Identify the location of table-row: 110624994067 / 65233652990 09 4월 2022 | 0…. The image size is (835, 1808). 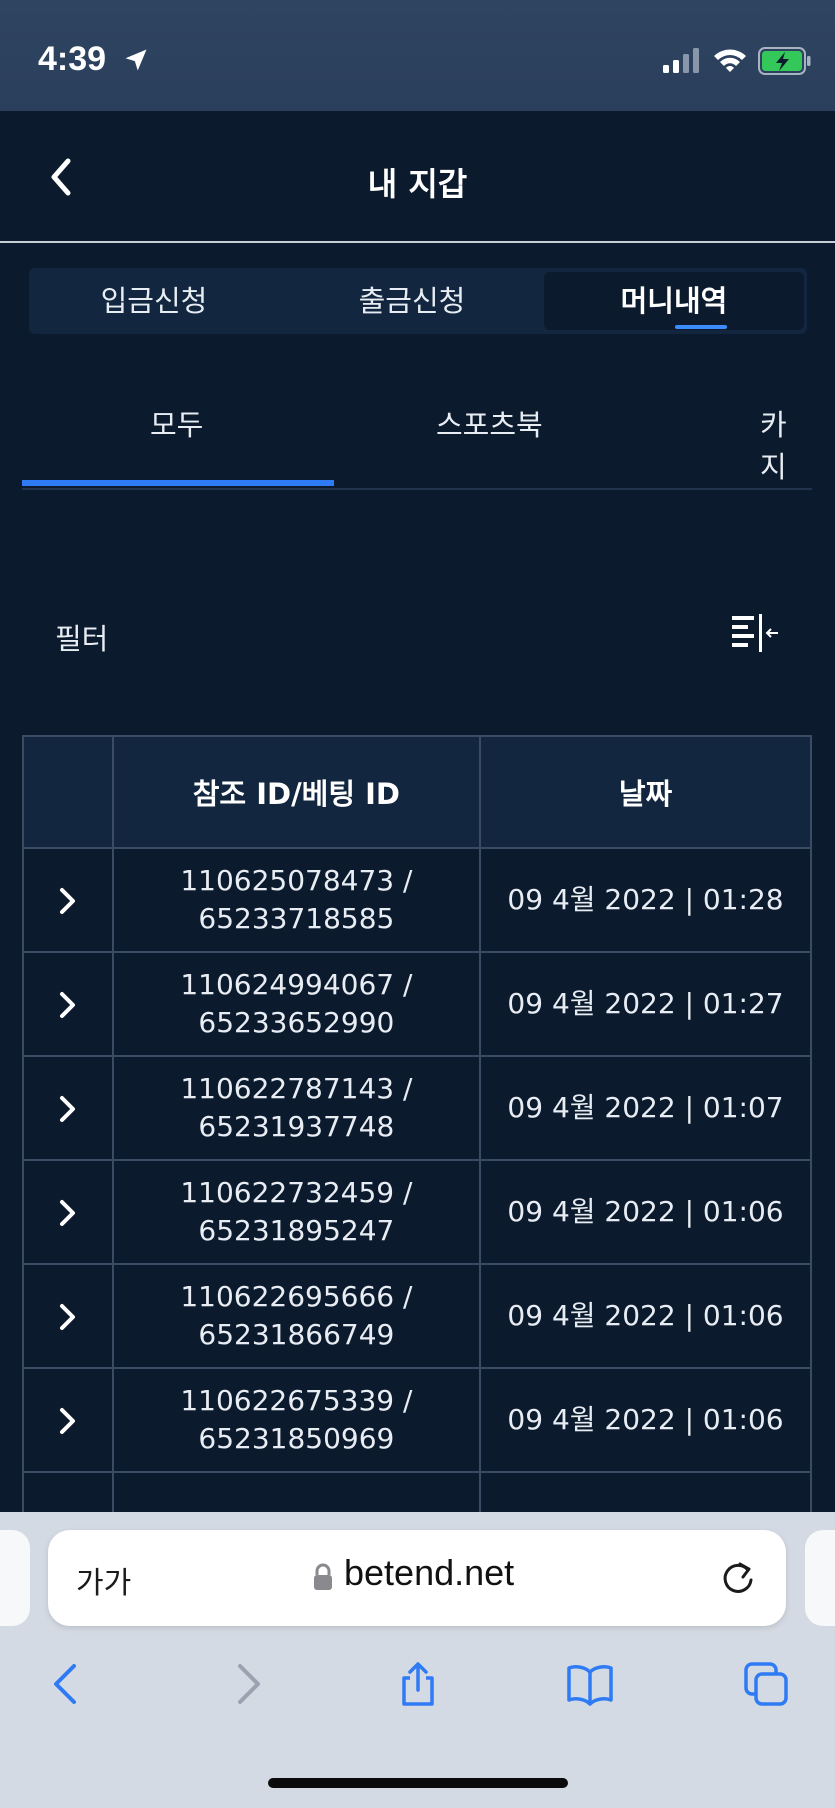
(417, 1004).